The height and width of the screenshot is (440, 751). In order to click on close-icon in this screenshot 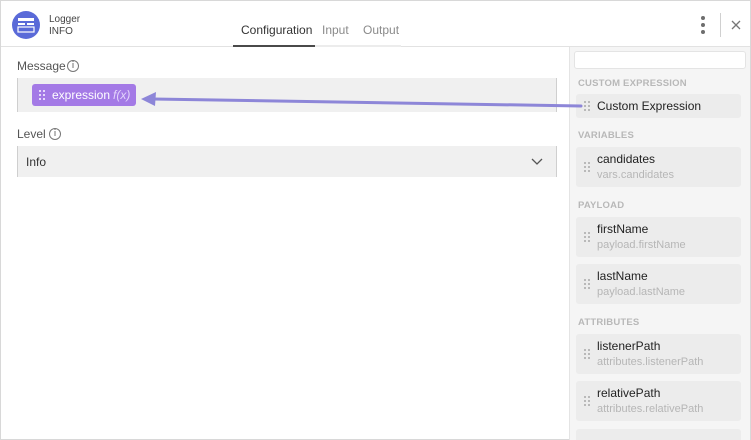, I will do `click(736, 25)`.